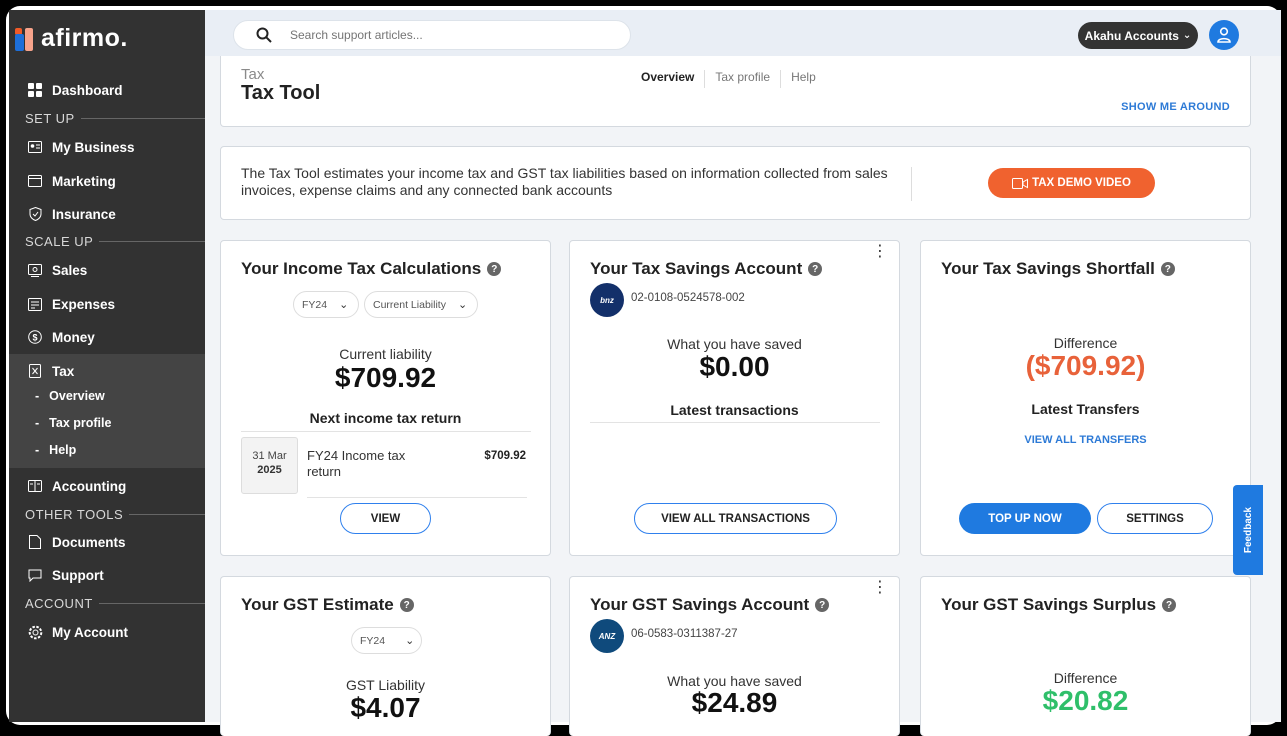 Image resolution: width=1287 pixels, height=736 pixels. Describe the element at coordinates (70, 270) in the screenshot. I see `sidebar-item-label: Sales` at that location.